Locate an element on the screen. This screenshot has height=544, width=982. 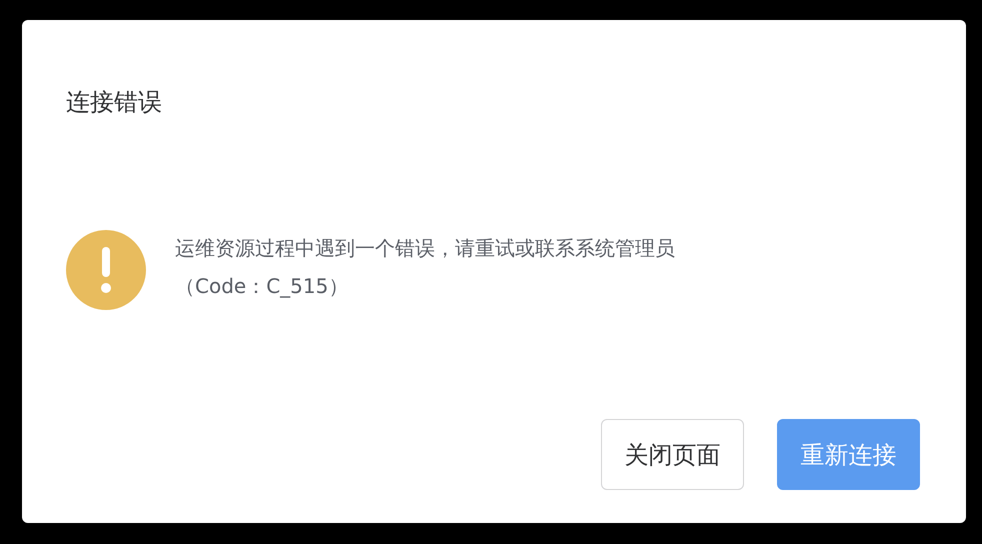
dialog-title: 连接错误 is located at coordinates (114, 102).